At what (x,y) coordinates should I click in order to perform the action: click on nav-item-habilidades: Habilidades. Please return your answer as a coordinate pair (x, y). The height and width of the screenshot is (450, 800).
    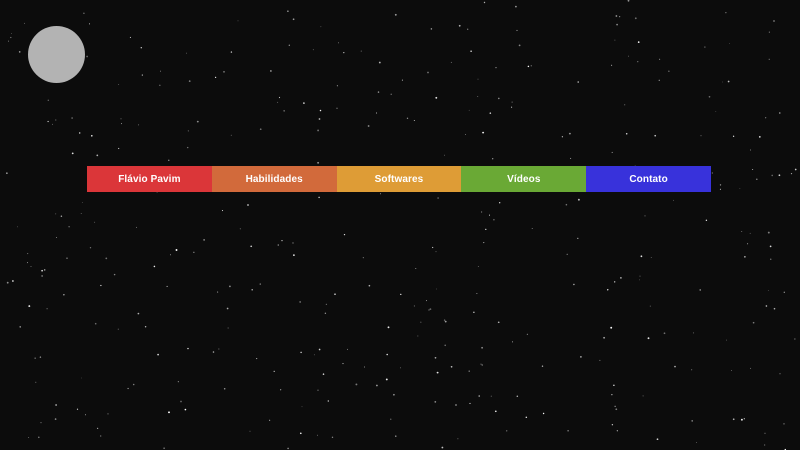
    Looking at the image, I should click on (274, 179).